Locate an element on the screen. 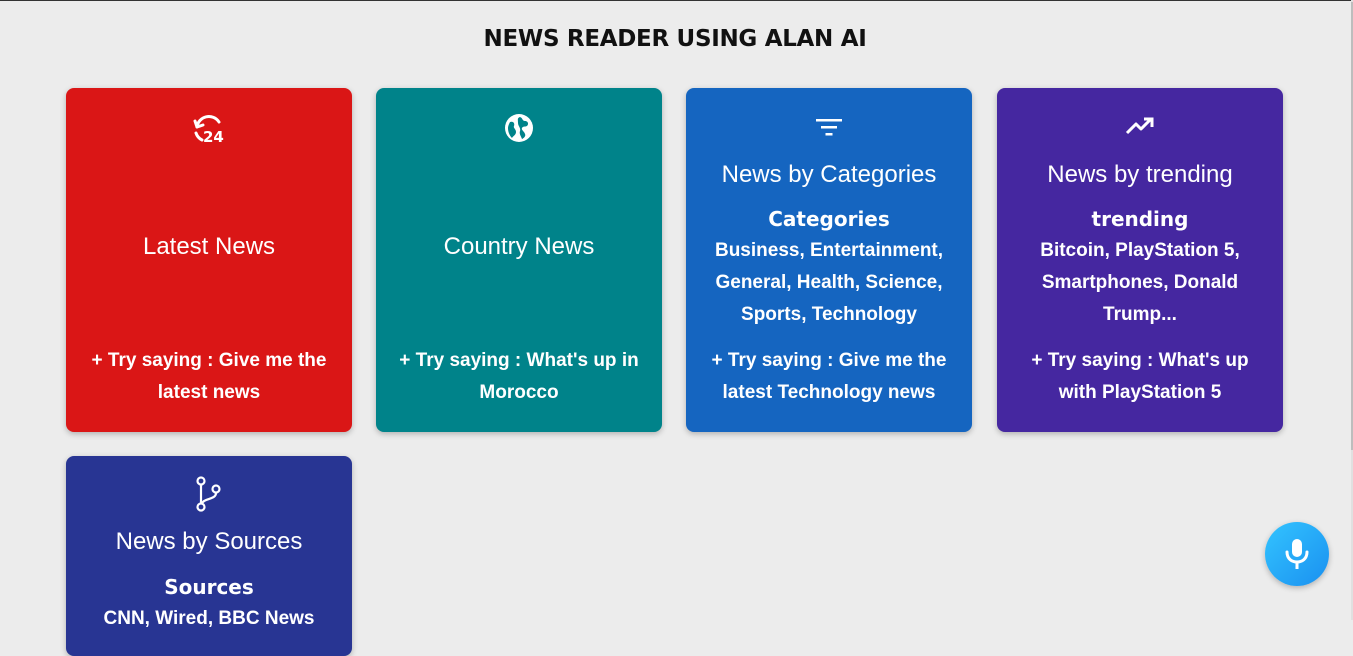  microphone-icon is located at coordinates (1297, 554).